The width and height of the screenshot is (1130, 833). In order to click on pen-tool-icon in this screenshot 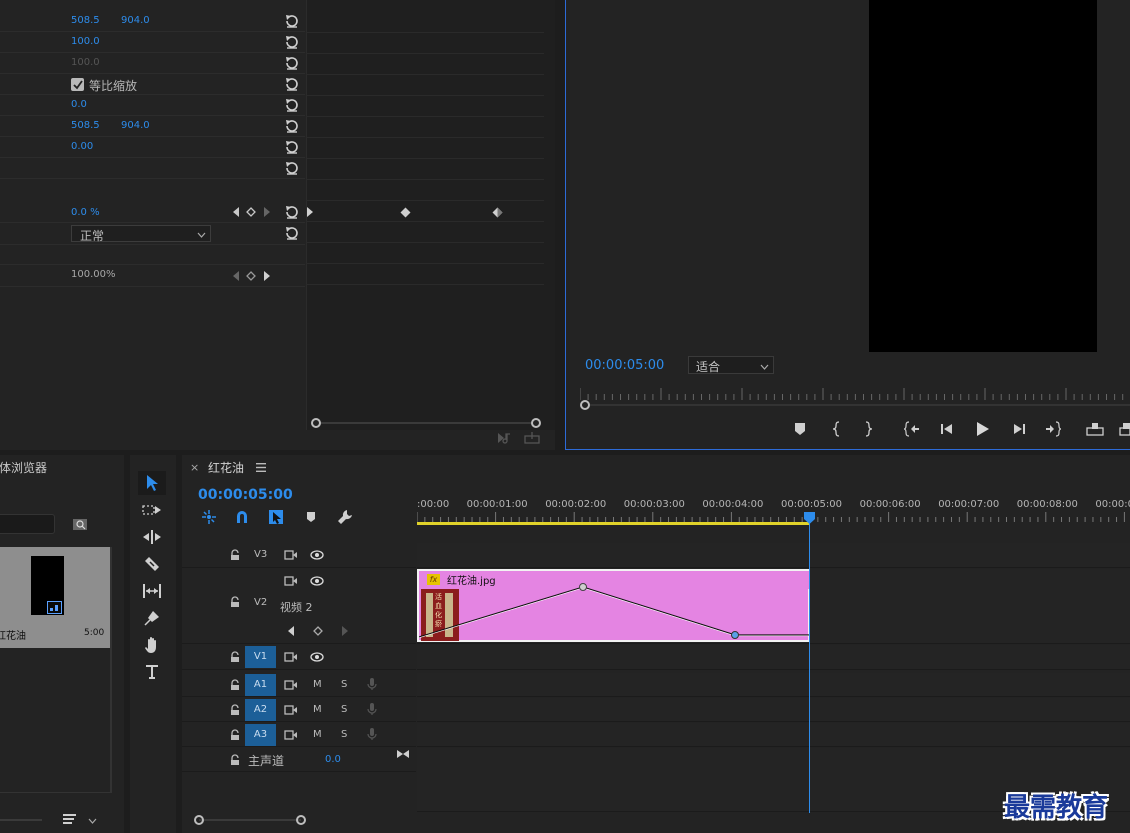, I will do `click(152, 618)`.